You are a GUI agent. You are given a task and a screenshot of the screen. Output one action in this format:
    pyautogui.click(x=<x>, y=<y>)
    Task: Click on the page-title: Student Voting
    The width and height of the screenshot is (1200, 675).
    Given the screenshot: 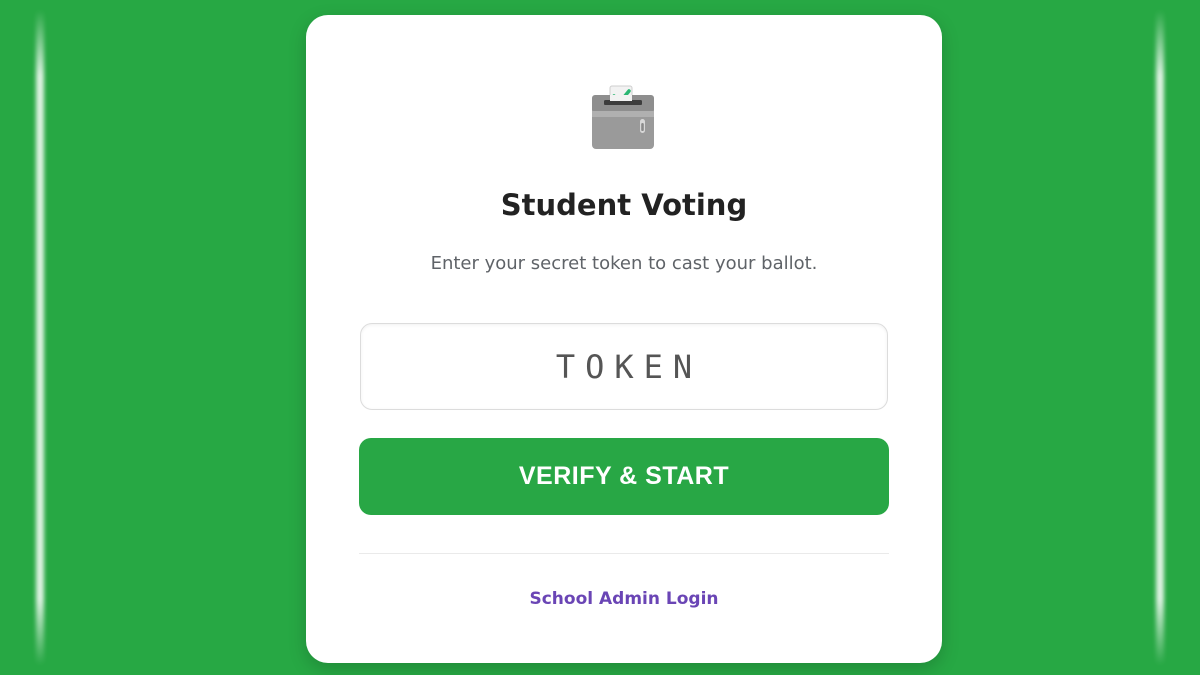 What is the action you would take?
    pyautogui.click(x=624, y=205)
    